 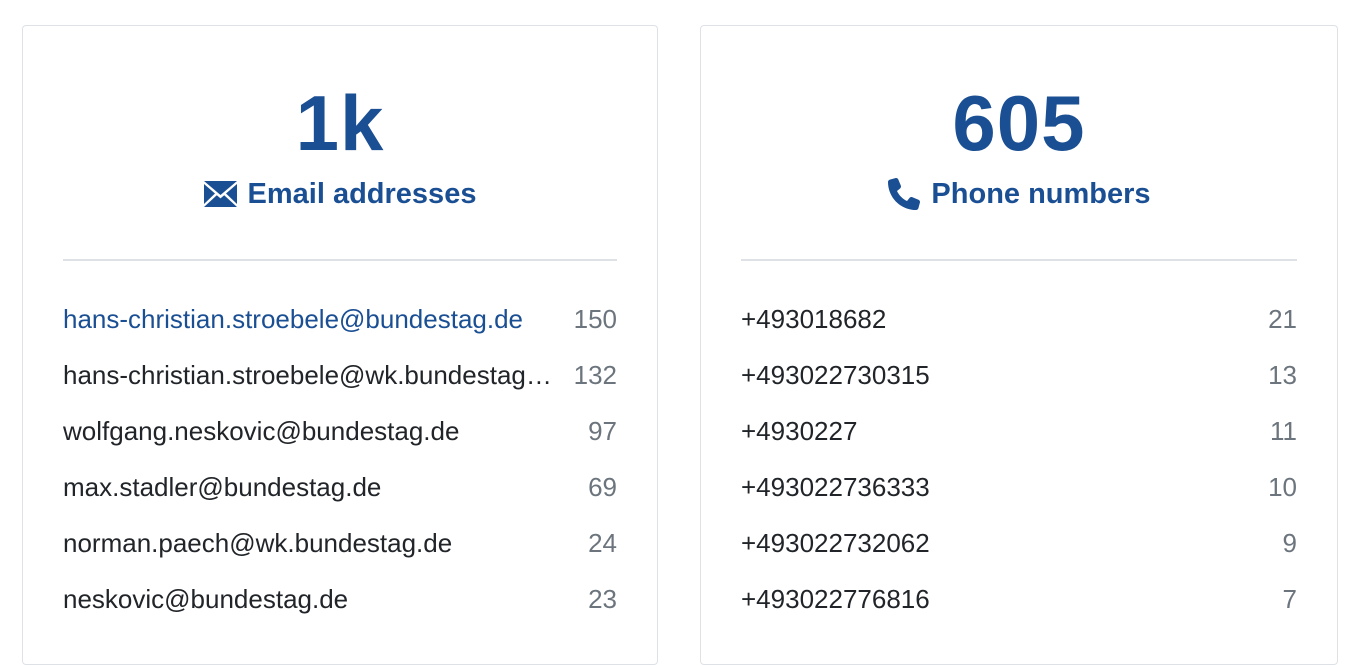 What do you see at coordinates (1289, 542) in the screenshot?
I see `item-count: 9` at bounding box center [1289, 542].